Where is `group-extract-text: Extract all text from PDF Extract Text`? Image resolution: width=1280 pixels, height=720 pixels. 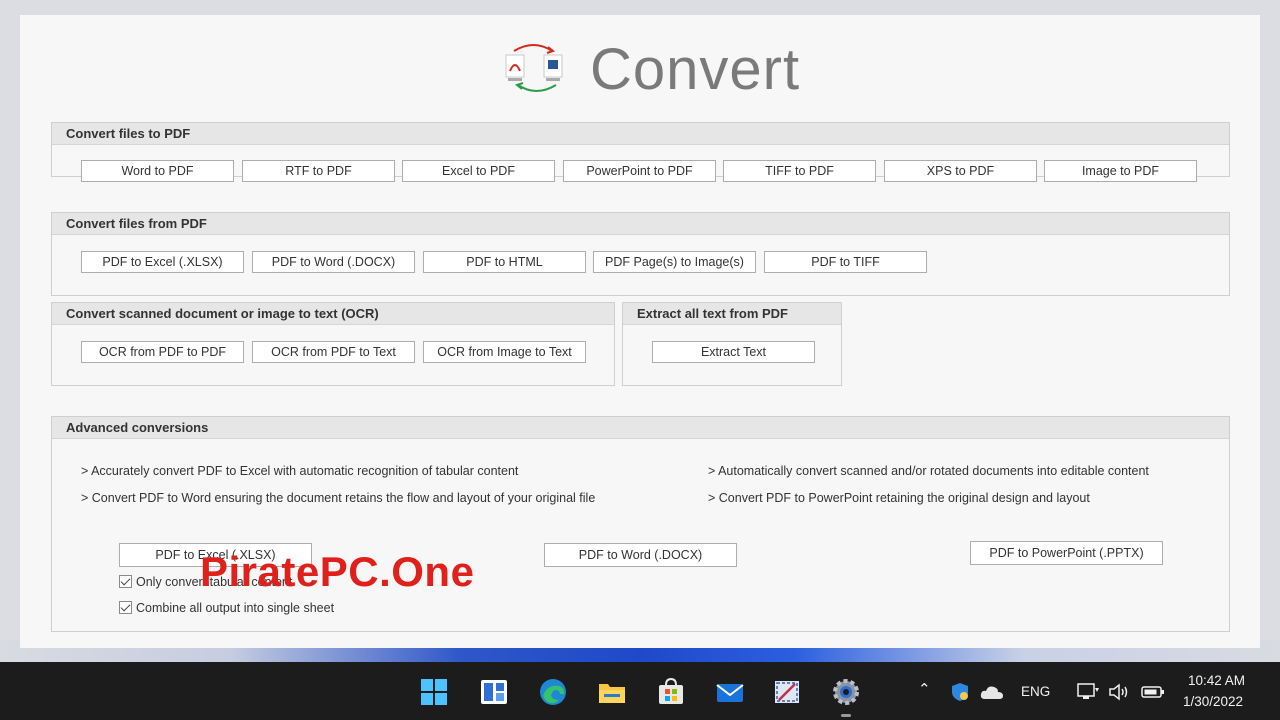
group-extract-text: Extract all text from PDF Extract Text is located at coordinates (732, 344).